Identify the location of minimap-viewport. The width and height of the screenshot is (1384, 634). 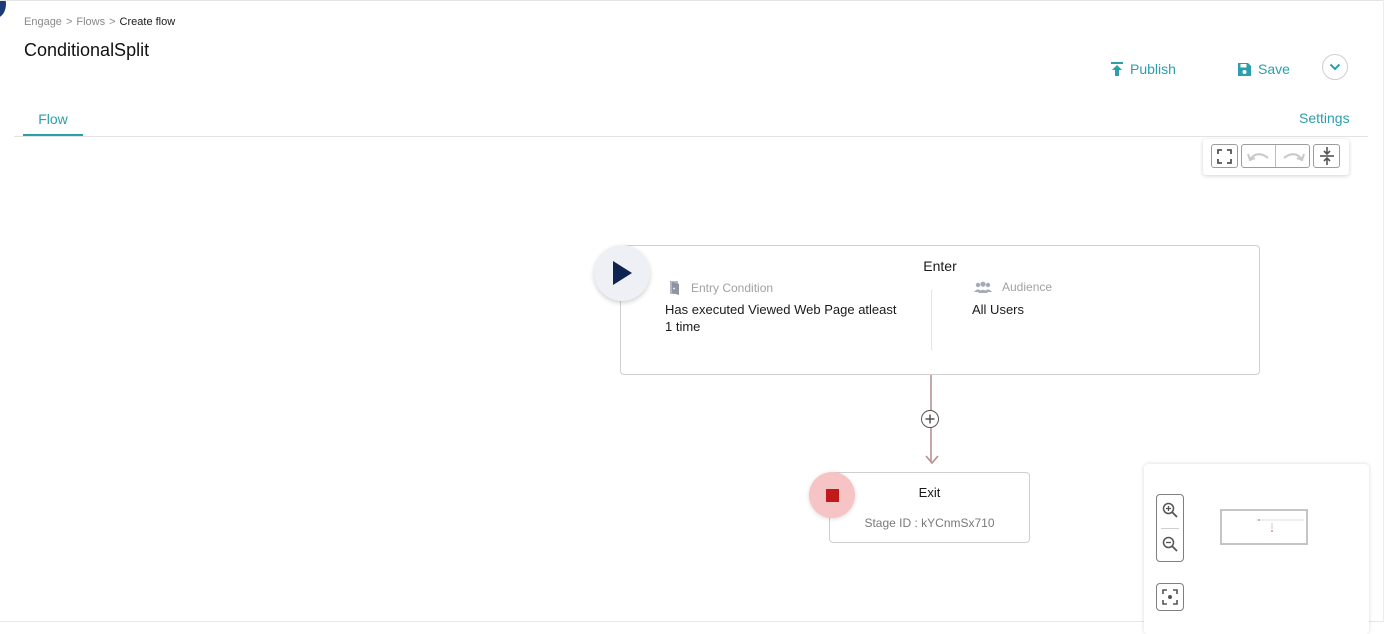
(1264, 527).